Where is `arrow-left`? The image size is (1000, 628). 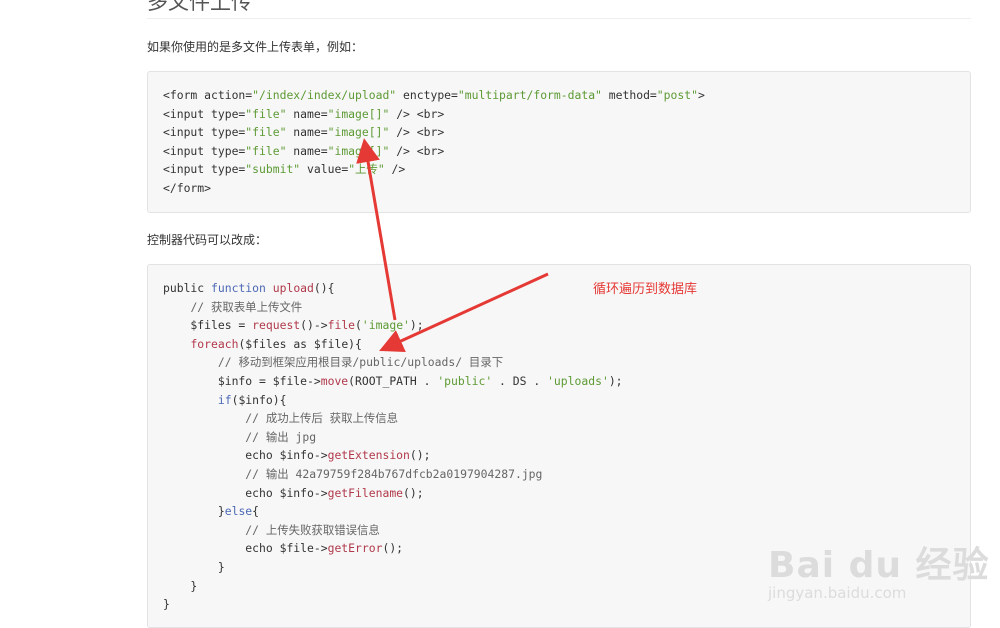
arrow-left is located at coordinates (464, 312).